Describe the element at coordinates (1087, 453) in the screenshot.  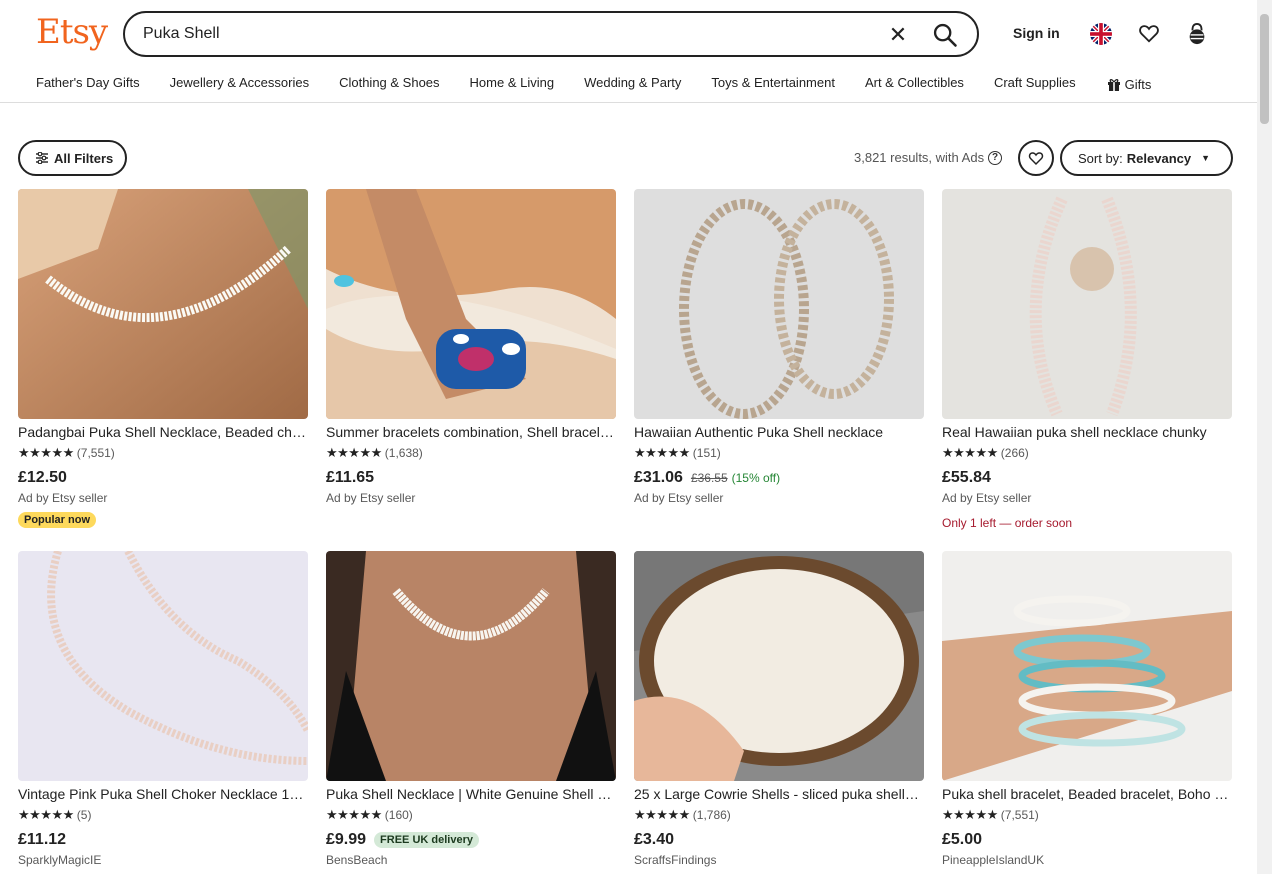
I see `listing-rating: ★★★★★ (266)` at that location.